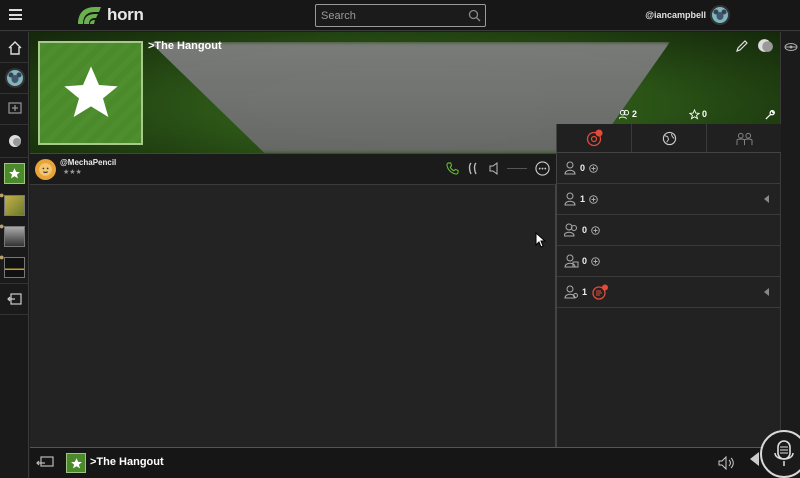 This screenshot has height=478, width=800. I want to click on room-title: >The Hangout, so click(185, 46).